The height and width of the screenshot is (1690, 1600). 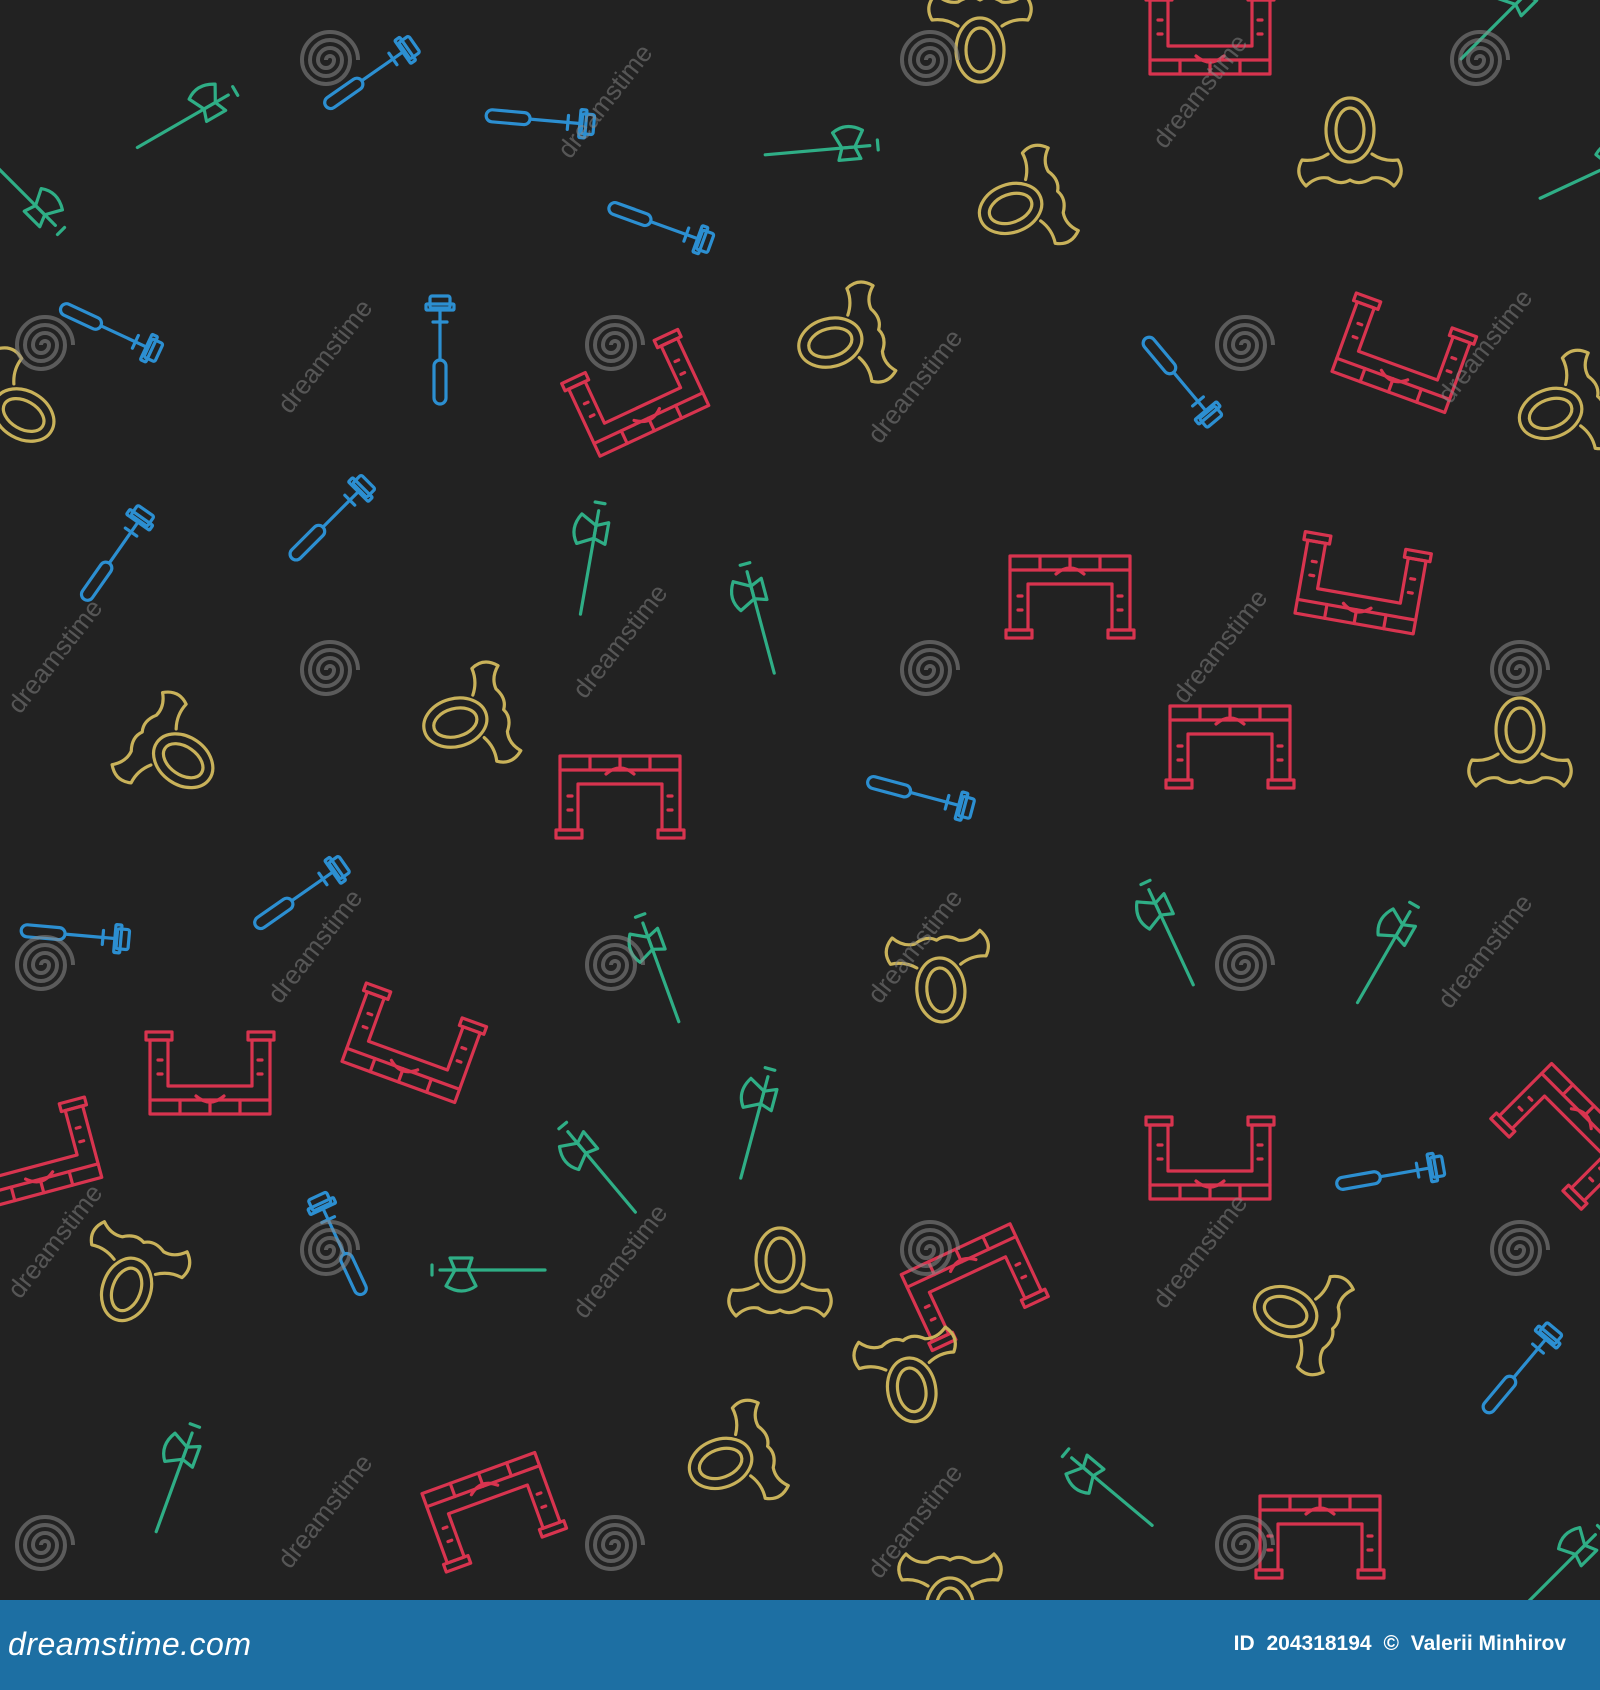 I want to click on stock-site-logo: dreamstime.com, so click(x=130, y=1644).